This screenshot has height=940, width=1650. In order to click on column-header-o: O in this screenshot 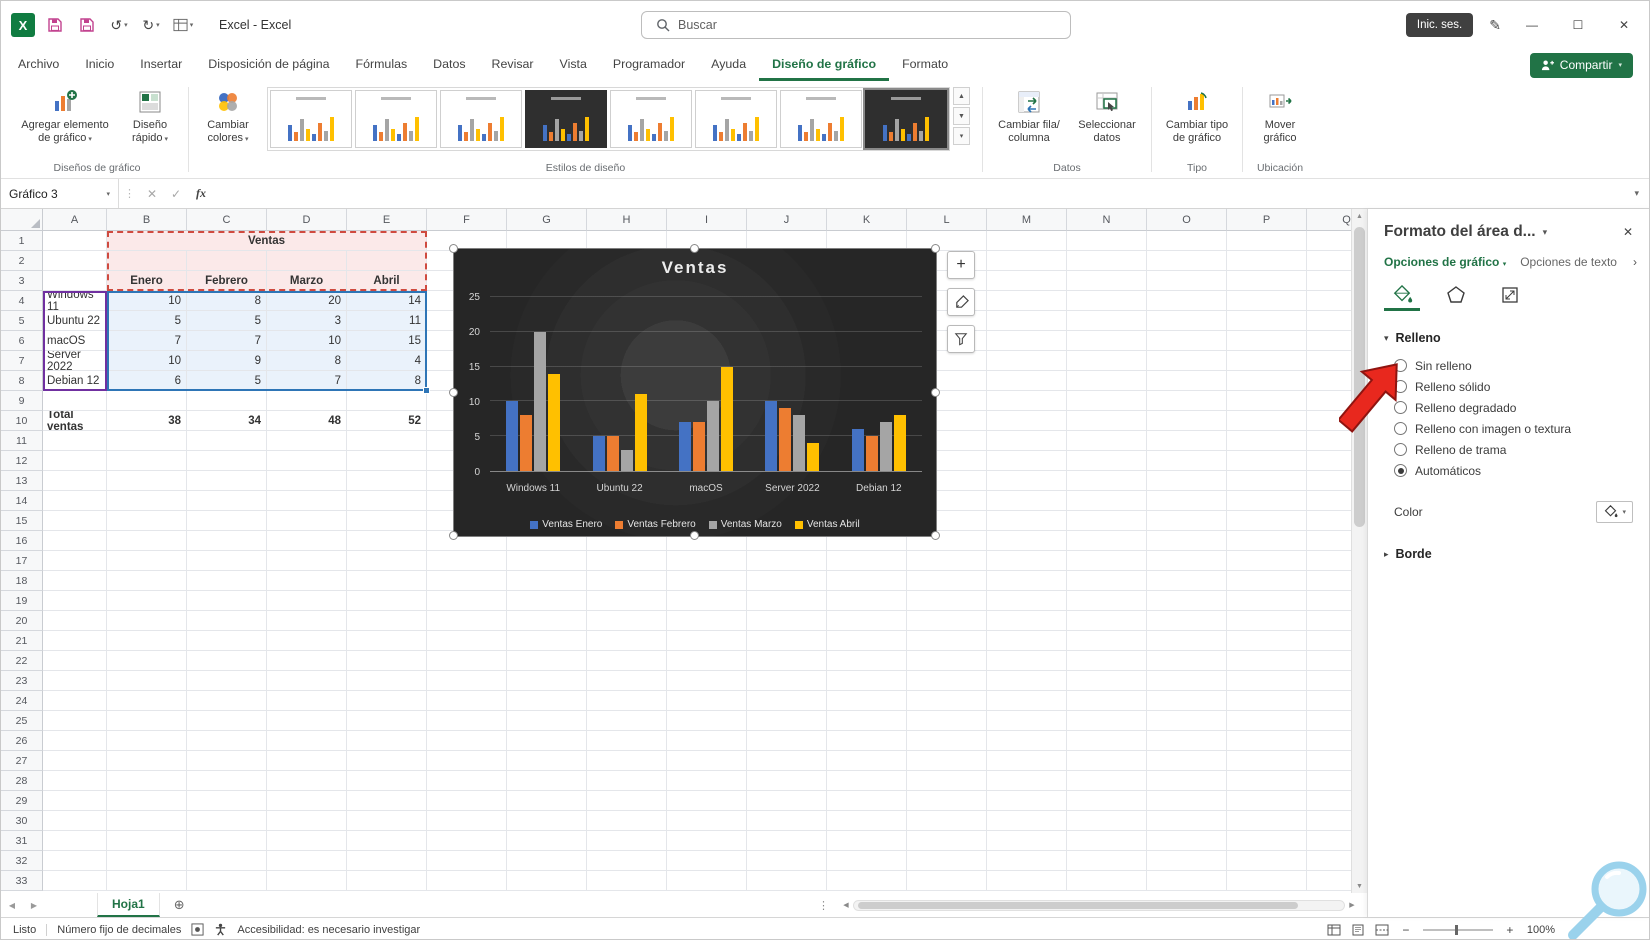, I will do `click(1187, 220)`.